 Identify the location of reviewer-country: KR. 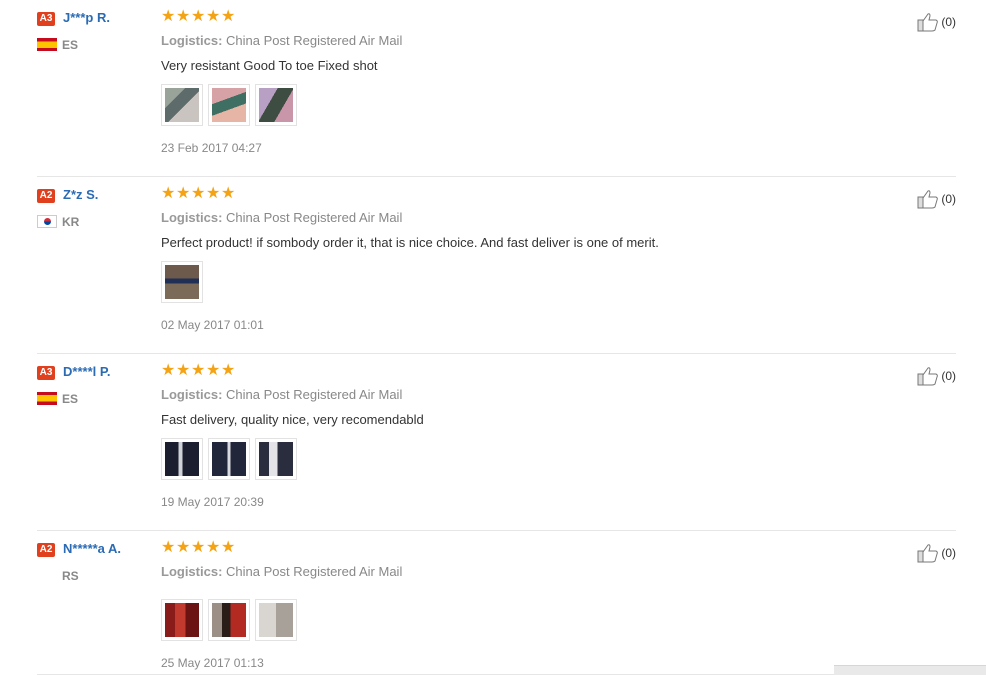
(71, 222).